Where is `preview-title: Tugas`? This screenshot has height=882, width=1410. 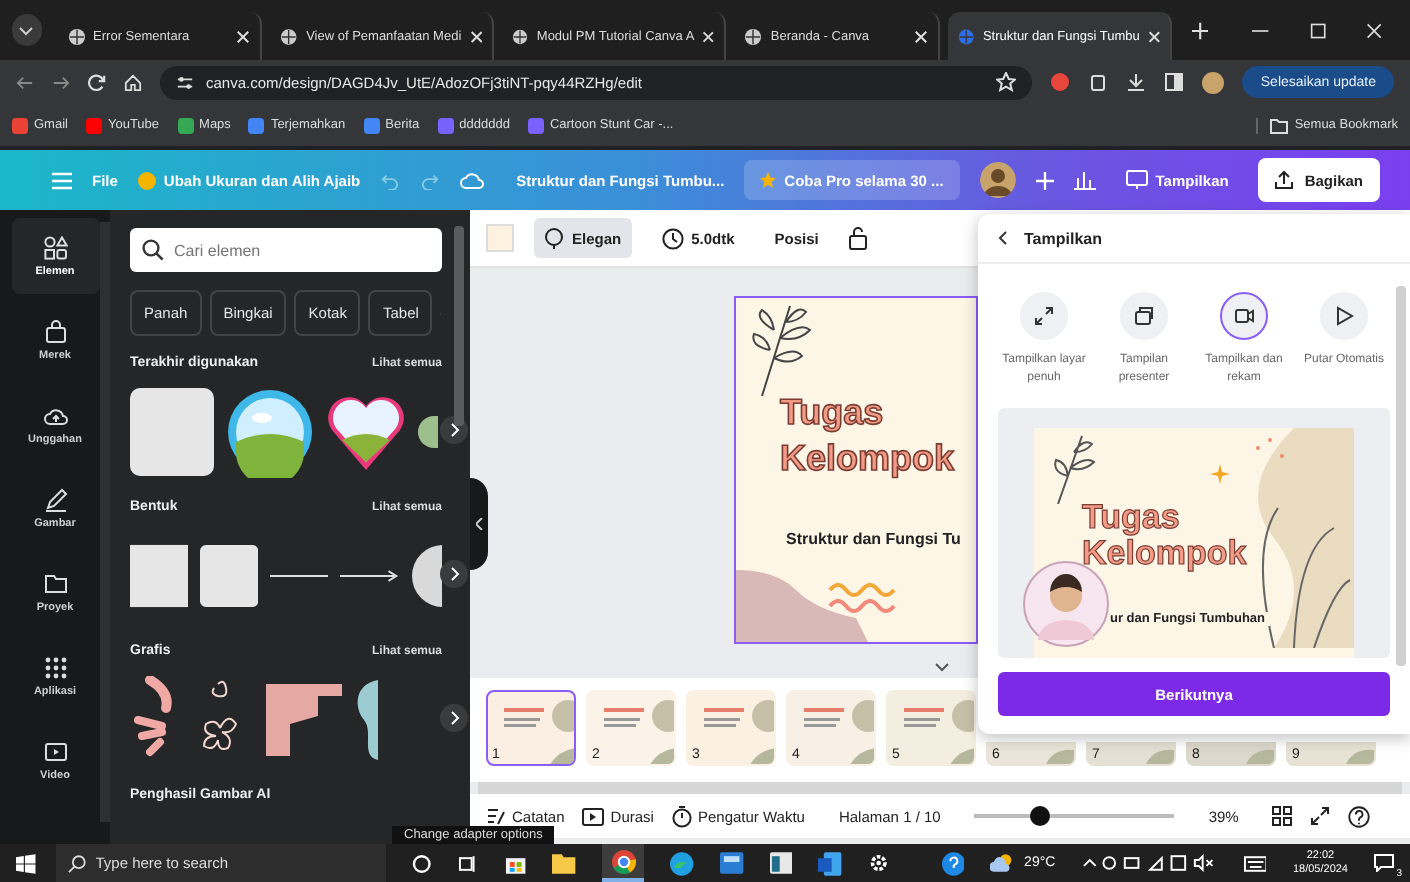
preview-title: Tugas is located at coordinates (1132, 518).